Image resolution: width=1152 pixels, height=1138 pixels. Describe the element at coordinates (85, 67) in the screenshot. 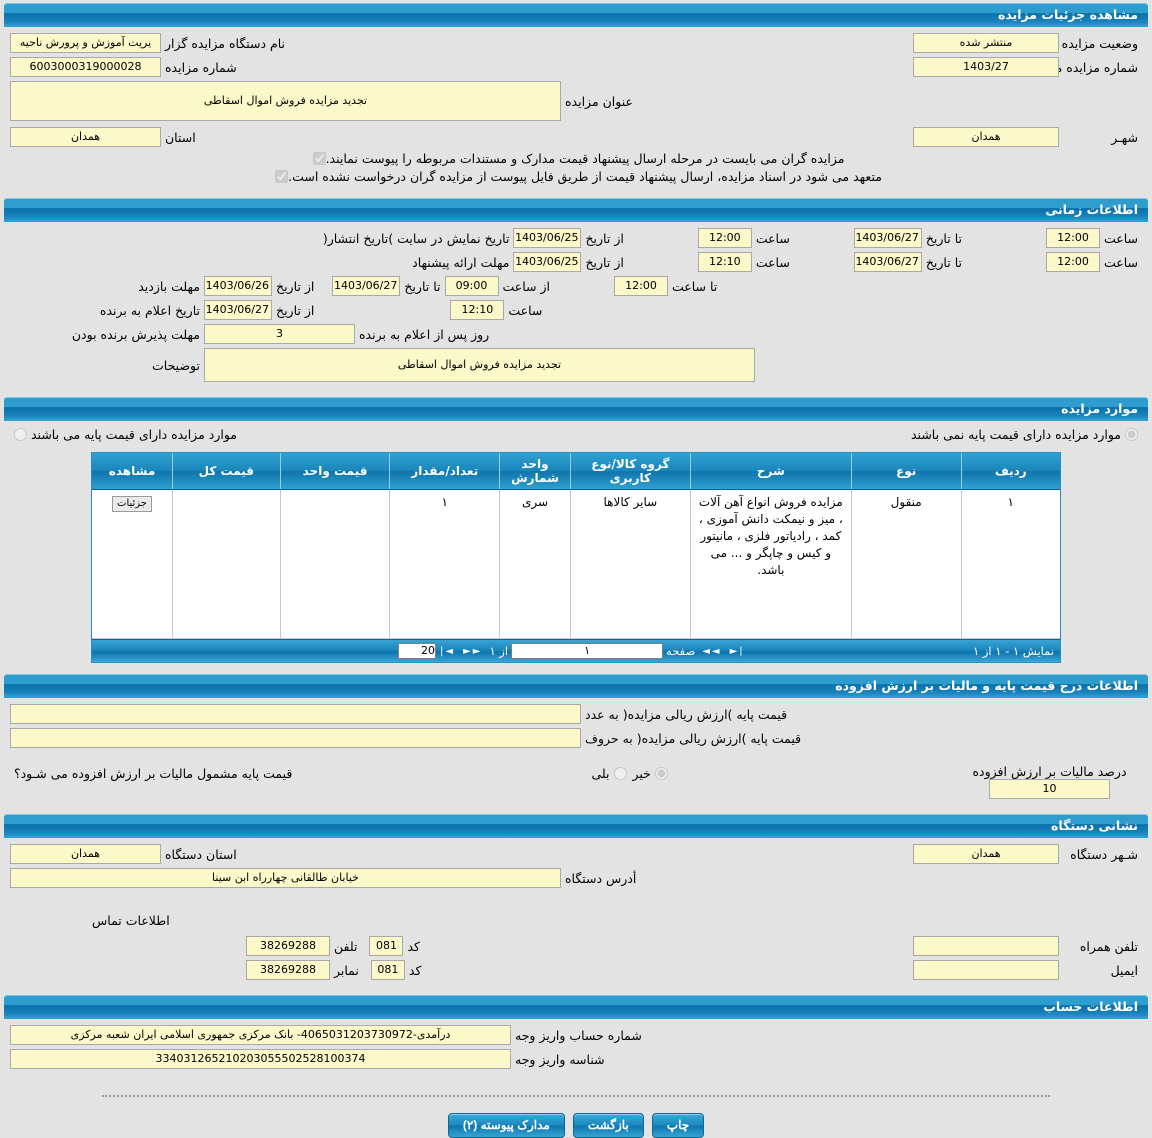

I see `field-number: 6003000319000028` at that location.